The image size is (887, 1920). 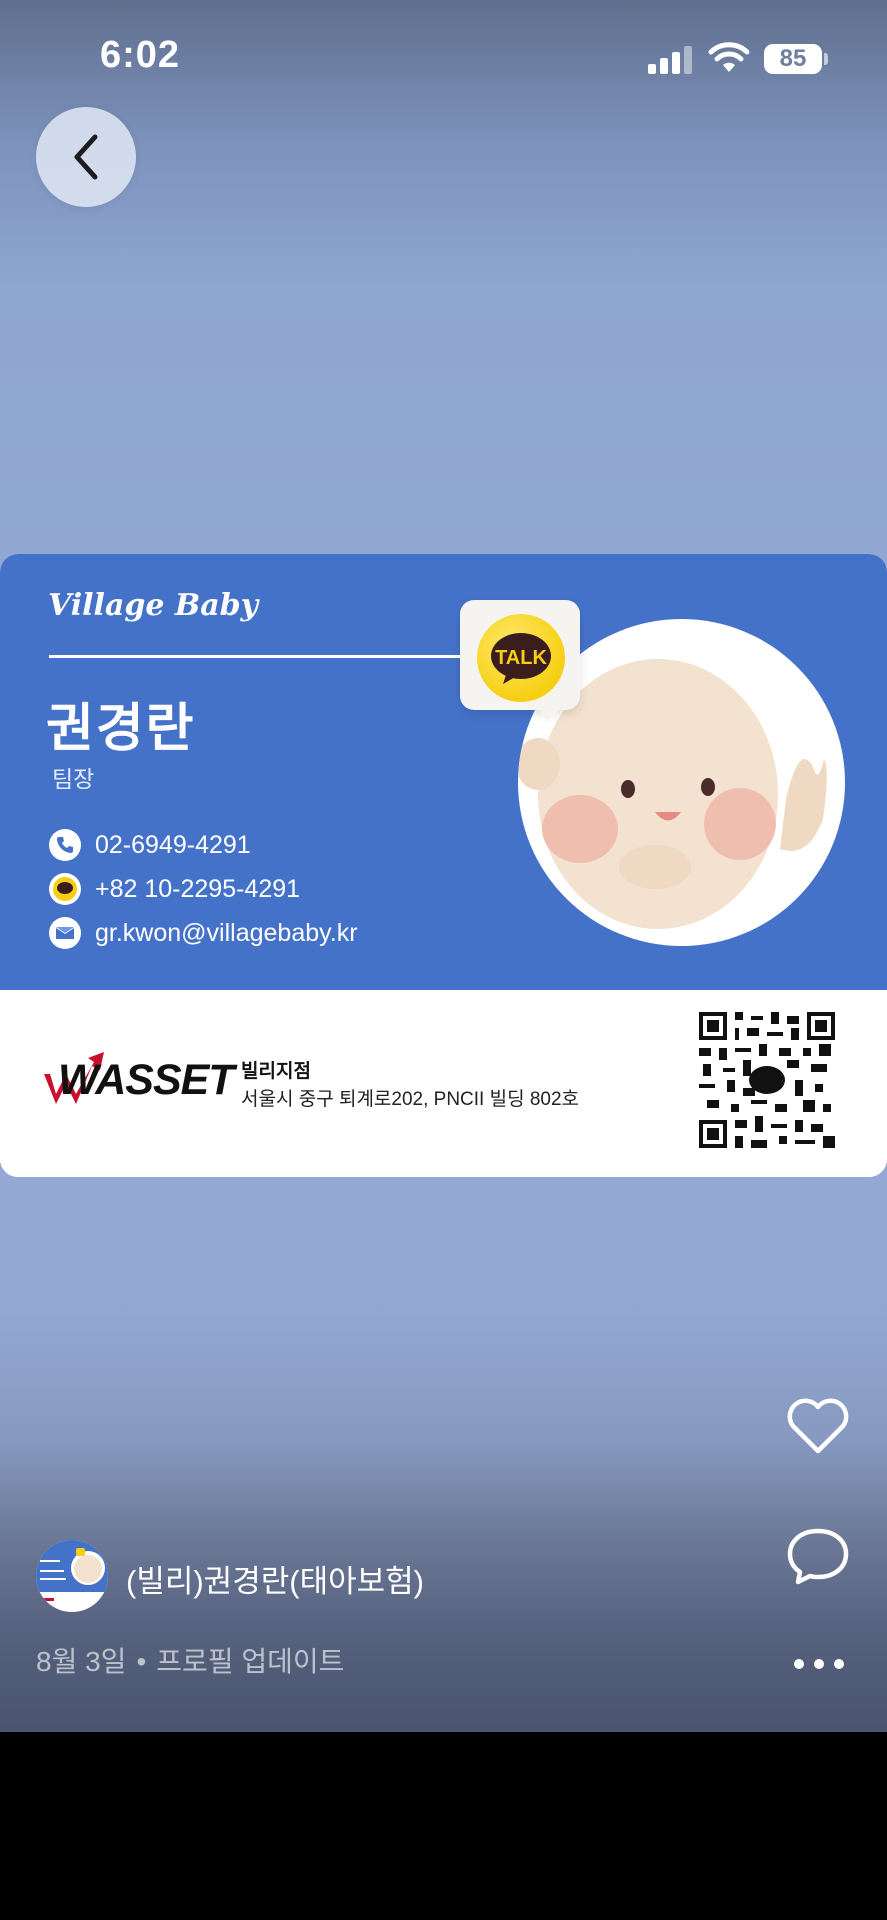 I want to click on contact-mobile: +82 10-2295-4291, so click(x=174, y=889).